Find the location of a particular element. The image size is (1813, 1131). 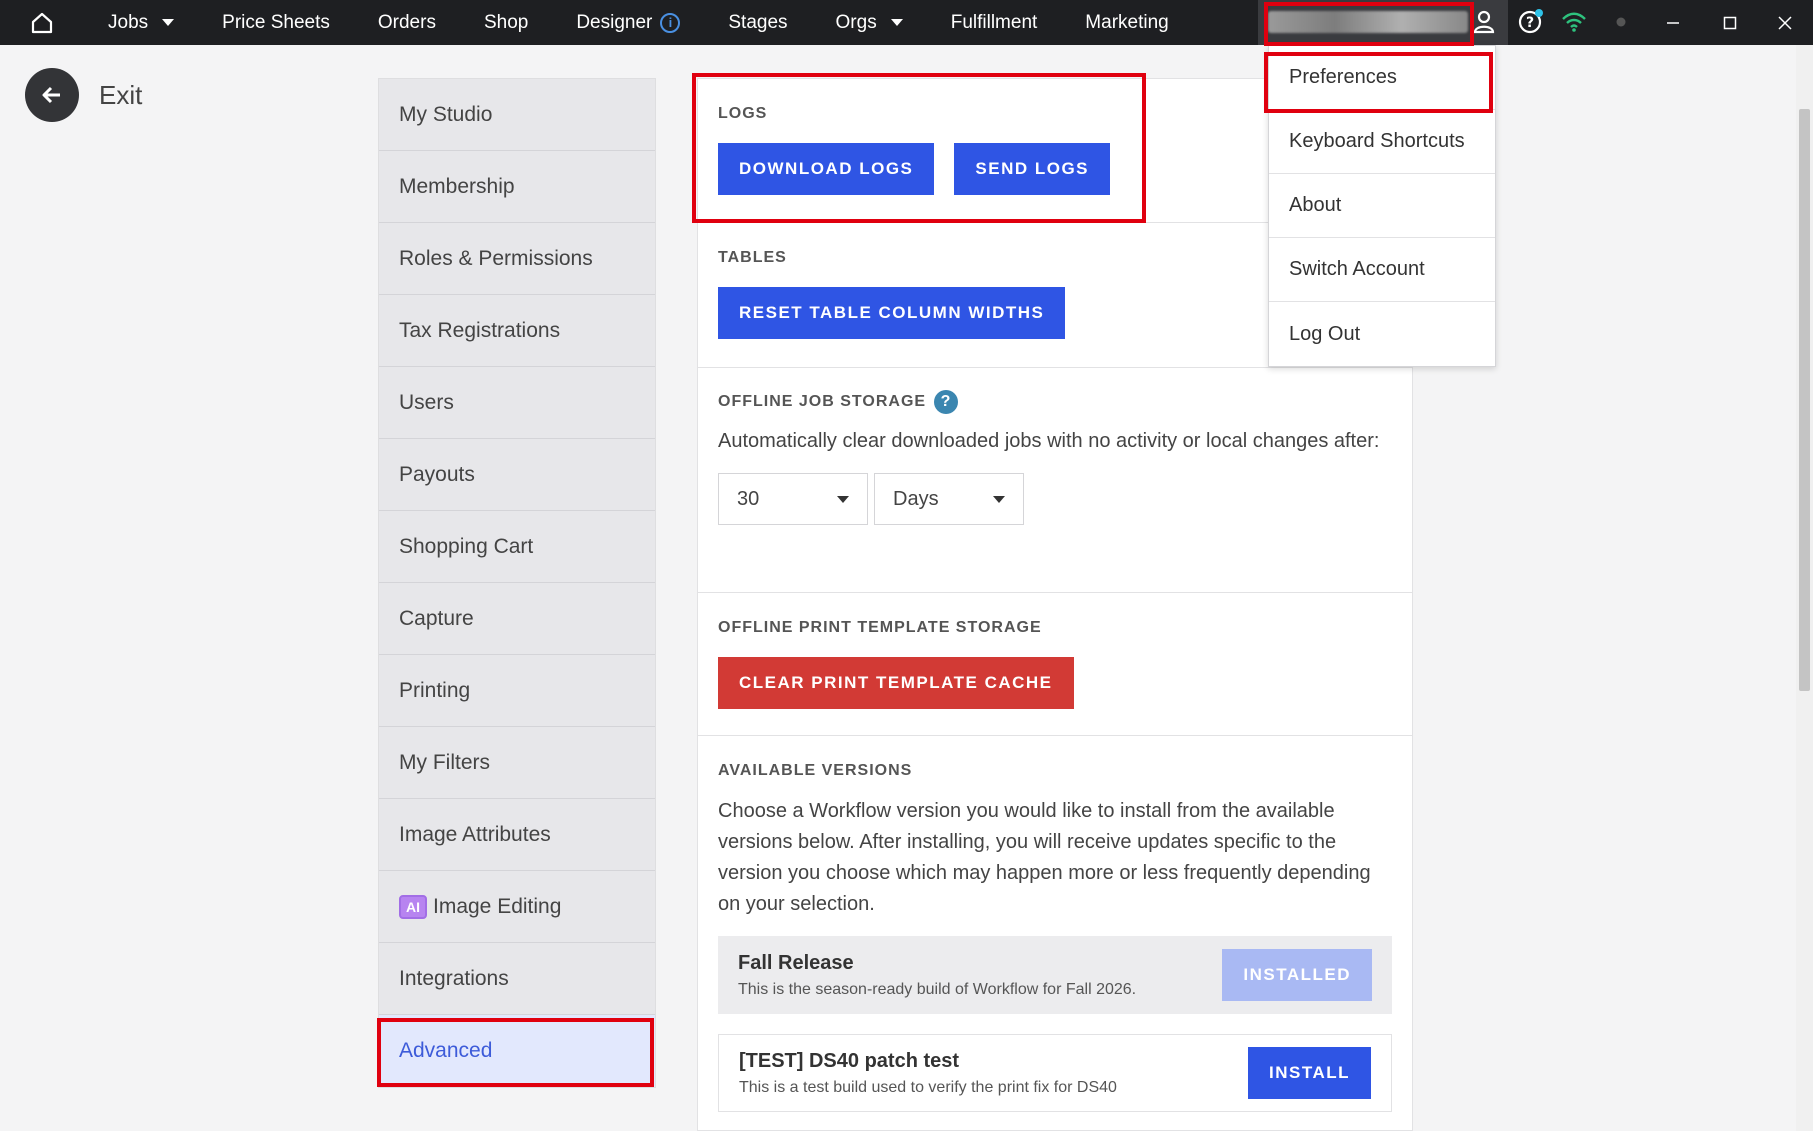

nav-stages: Stages is located at coordinates (757, 22).